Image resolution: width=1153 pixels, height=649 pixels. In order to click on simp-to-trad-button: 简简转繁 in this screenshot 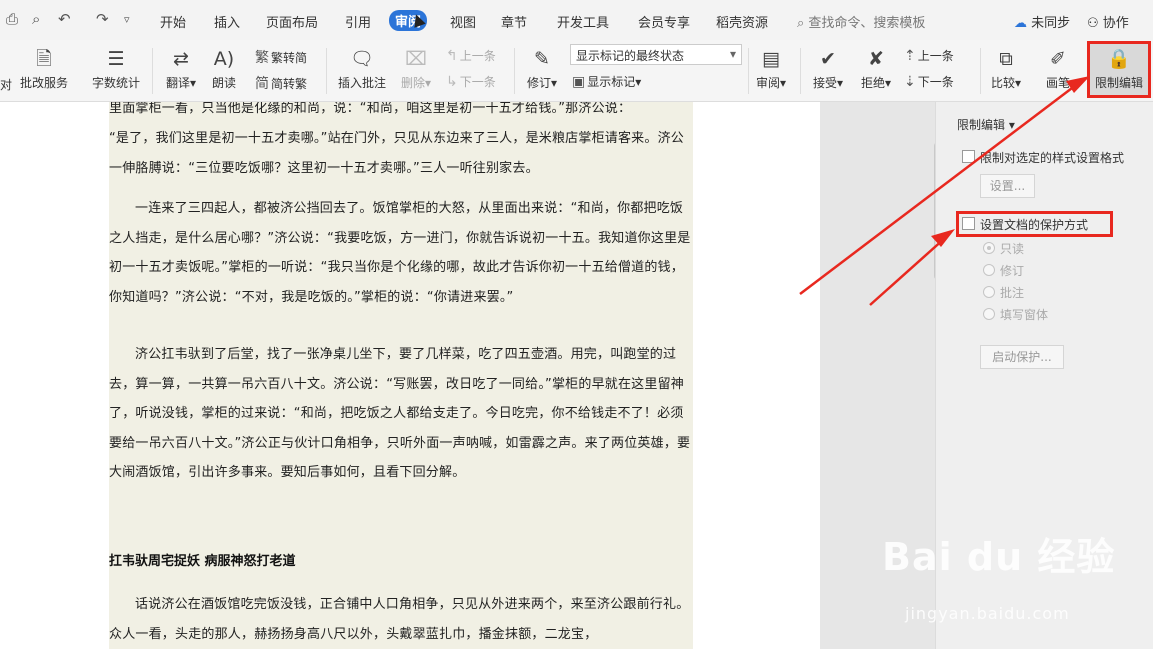, I will do `click(281, 83)`.